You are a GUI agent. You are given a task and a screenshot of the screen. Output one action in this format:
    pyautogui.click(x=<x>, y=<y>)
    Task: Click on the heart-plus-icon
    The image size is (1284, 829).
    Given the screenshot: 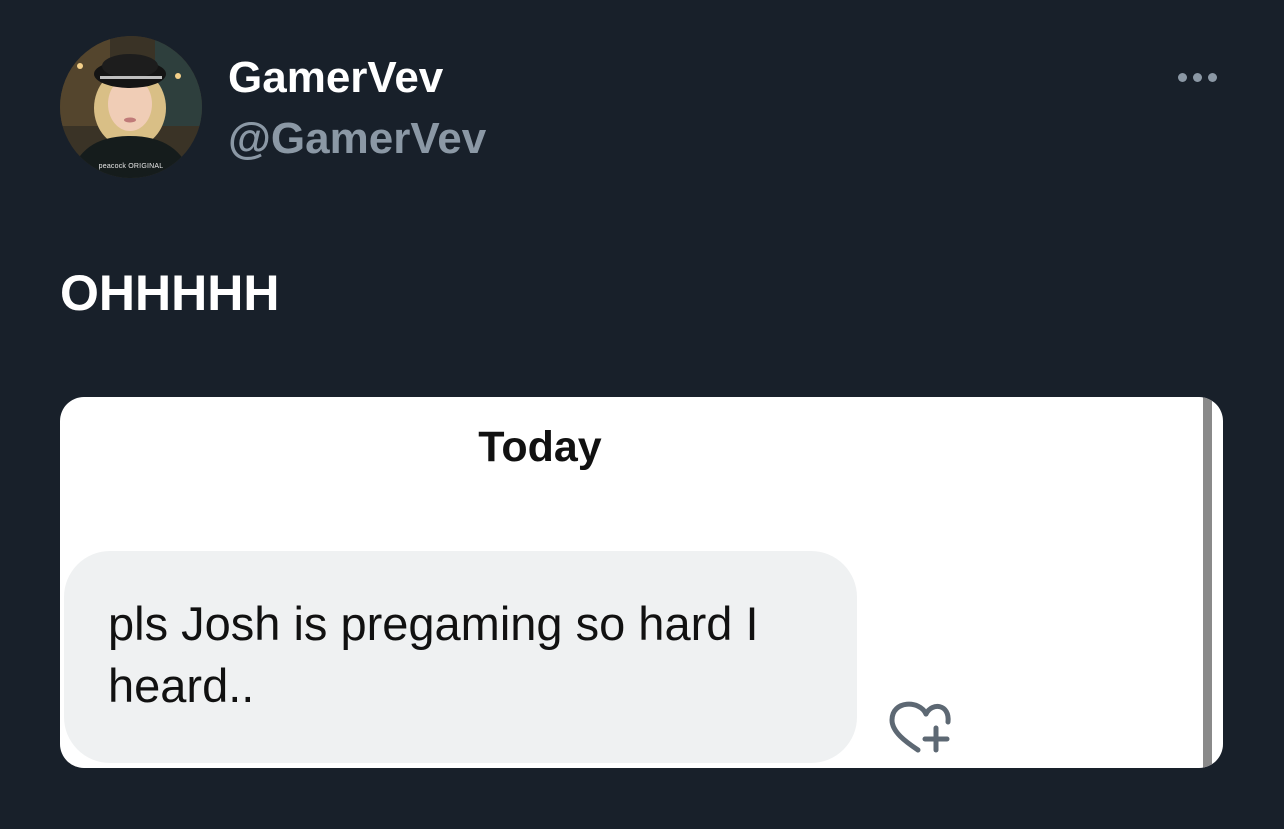 What is the action you would take?
    pyautogui.click(x=920, y=725)
    